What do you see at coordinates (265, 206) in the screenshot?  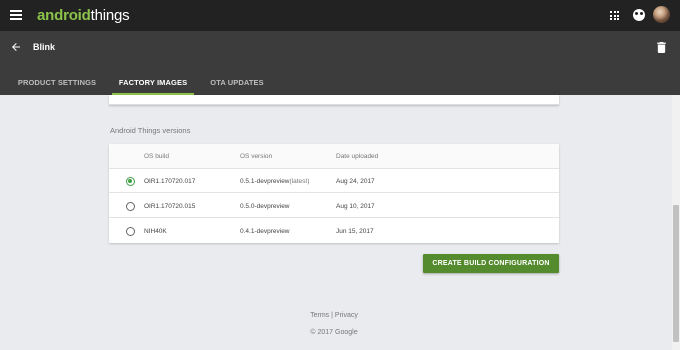 I see `os-version-cell: 0.5.0-devpreview` at bounding box center [265, 206].